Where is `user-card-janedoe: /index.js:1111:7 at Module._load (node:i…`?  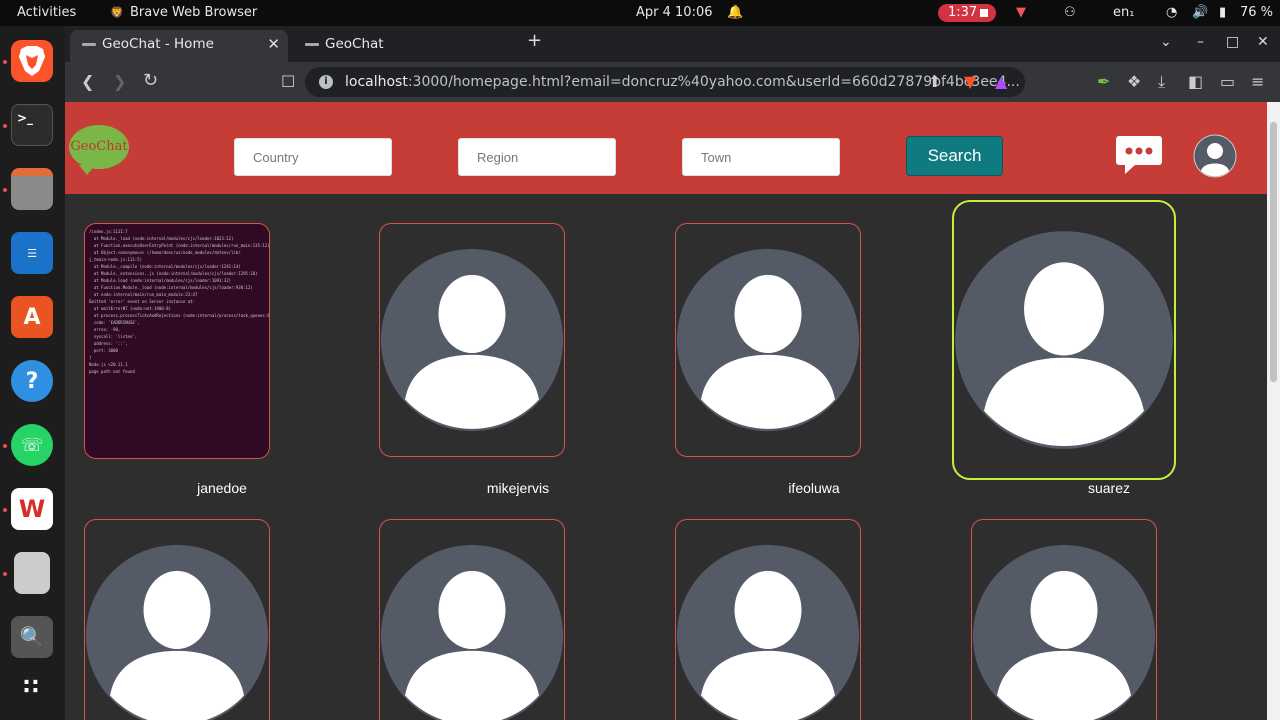
user-card-janedoe: /index.js:1111:7 at Module._load (node:i… is located at coordinates (177, 341).